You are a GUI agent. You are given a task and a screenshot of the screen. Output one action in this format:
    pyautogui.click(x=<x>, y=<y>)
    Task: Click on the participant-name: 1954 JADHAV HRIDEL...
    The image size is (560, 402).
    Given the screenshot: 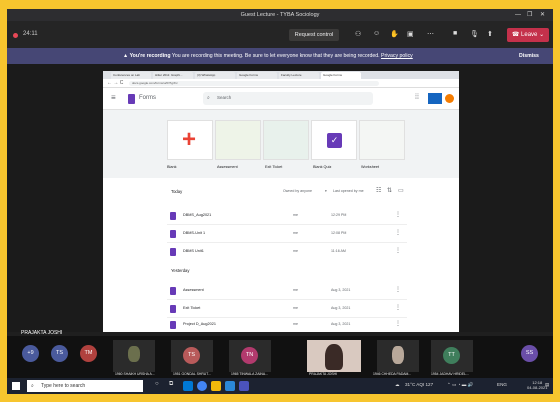 What is the action you would take?
    pyautogui.click(x=450, y=374)
    